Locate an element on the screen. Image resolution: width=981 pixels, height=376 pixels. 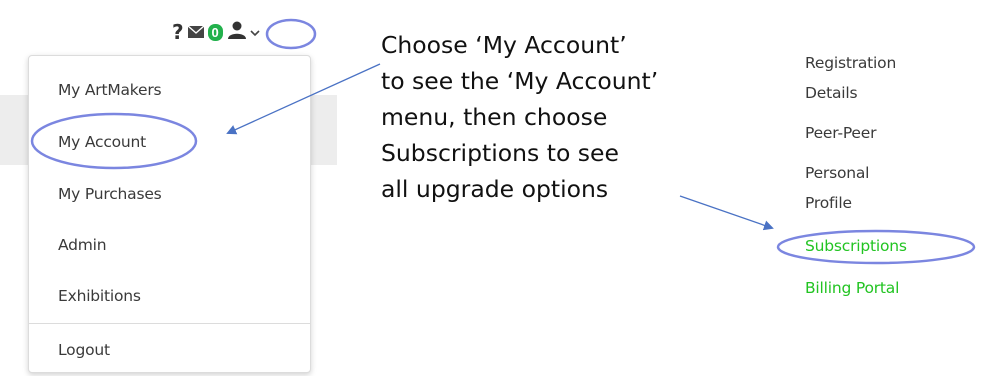
highlight-circle-subscriptions is located at coordinates (876, 247).